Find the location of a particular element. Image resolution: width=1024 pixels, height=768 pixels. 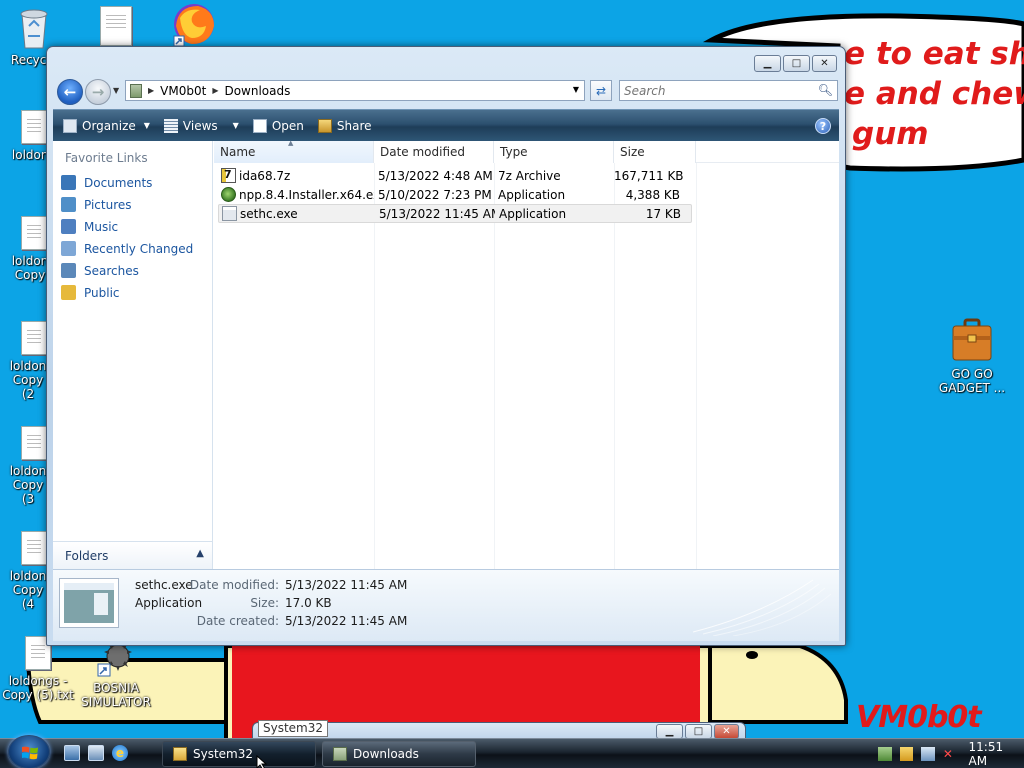

favorite-links-header: Favorite Links is located at coordinates (106, 158).